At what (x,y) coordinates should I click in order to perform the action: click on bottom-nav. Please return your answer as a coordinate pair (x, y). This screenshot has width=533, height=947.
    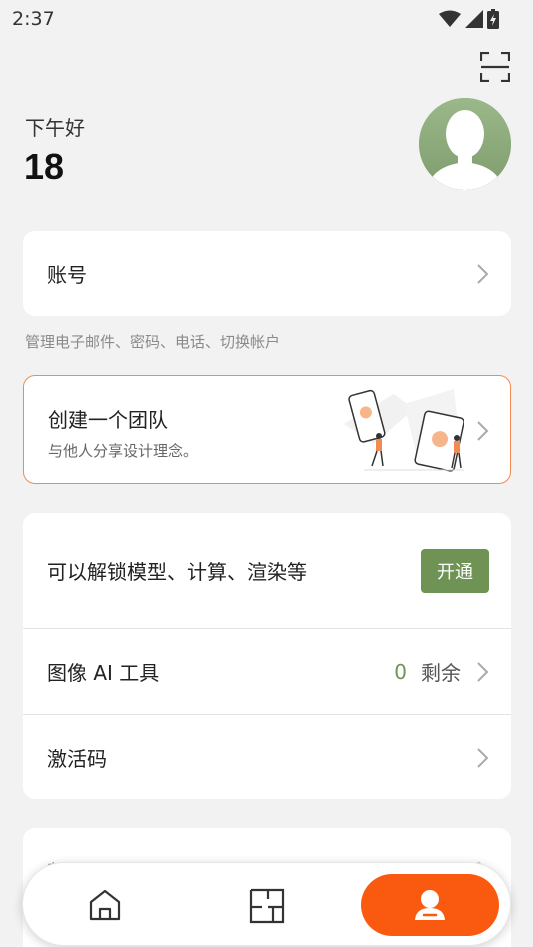
    Looking at the image, I should click on (266, 904).